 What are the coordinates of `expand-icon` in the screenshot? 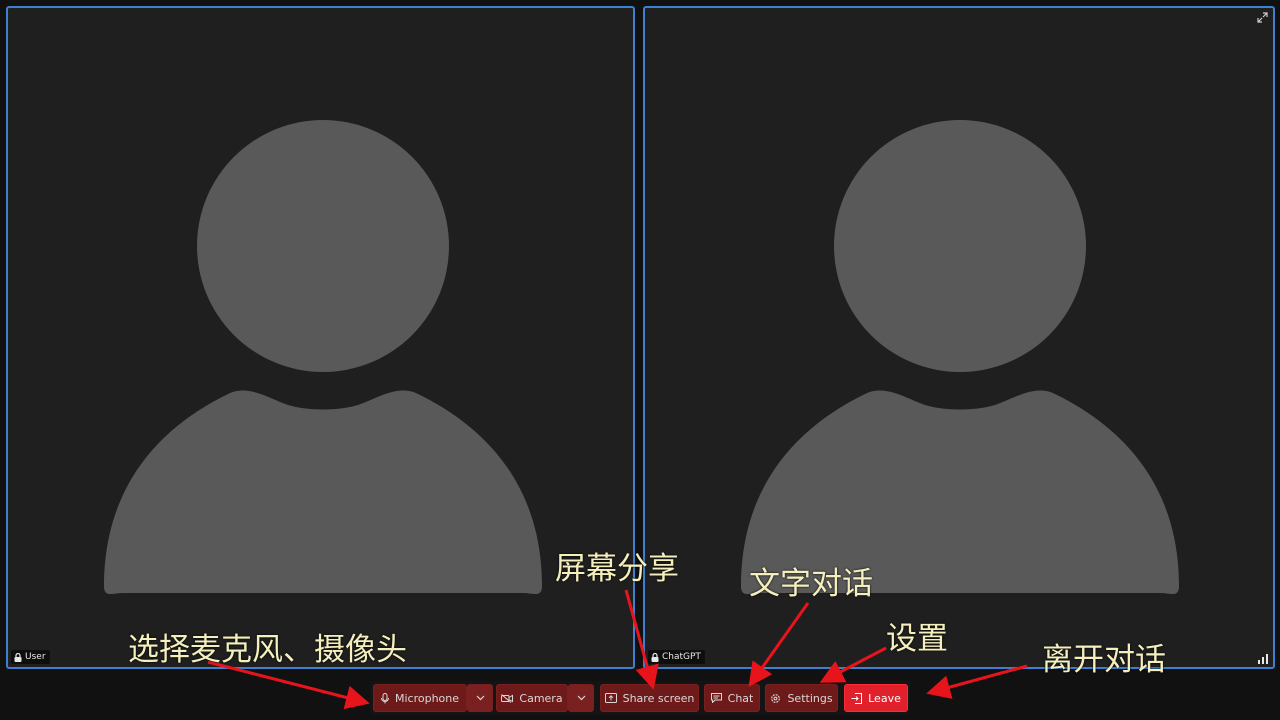 It's located at (1262, 17).